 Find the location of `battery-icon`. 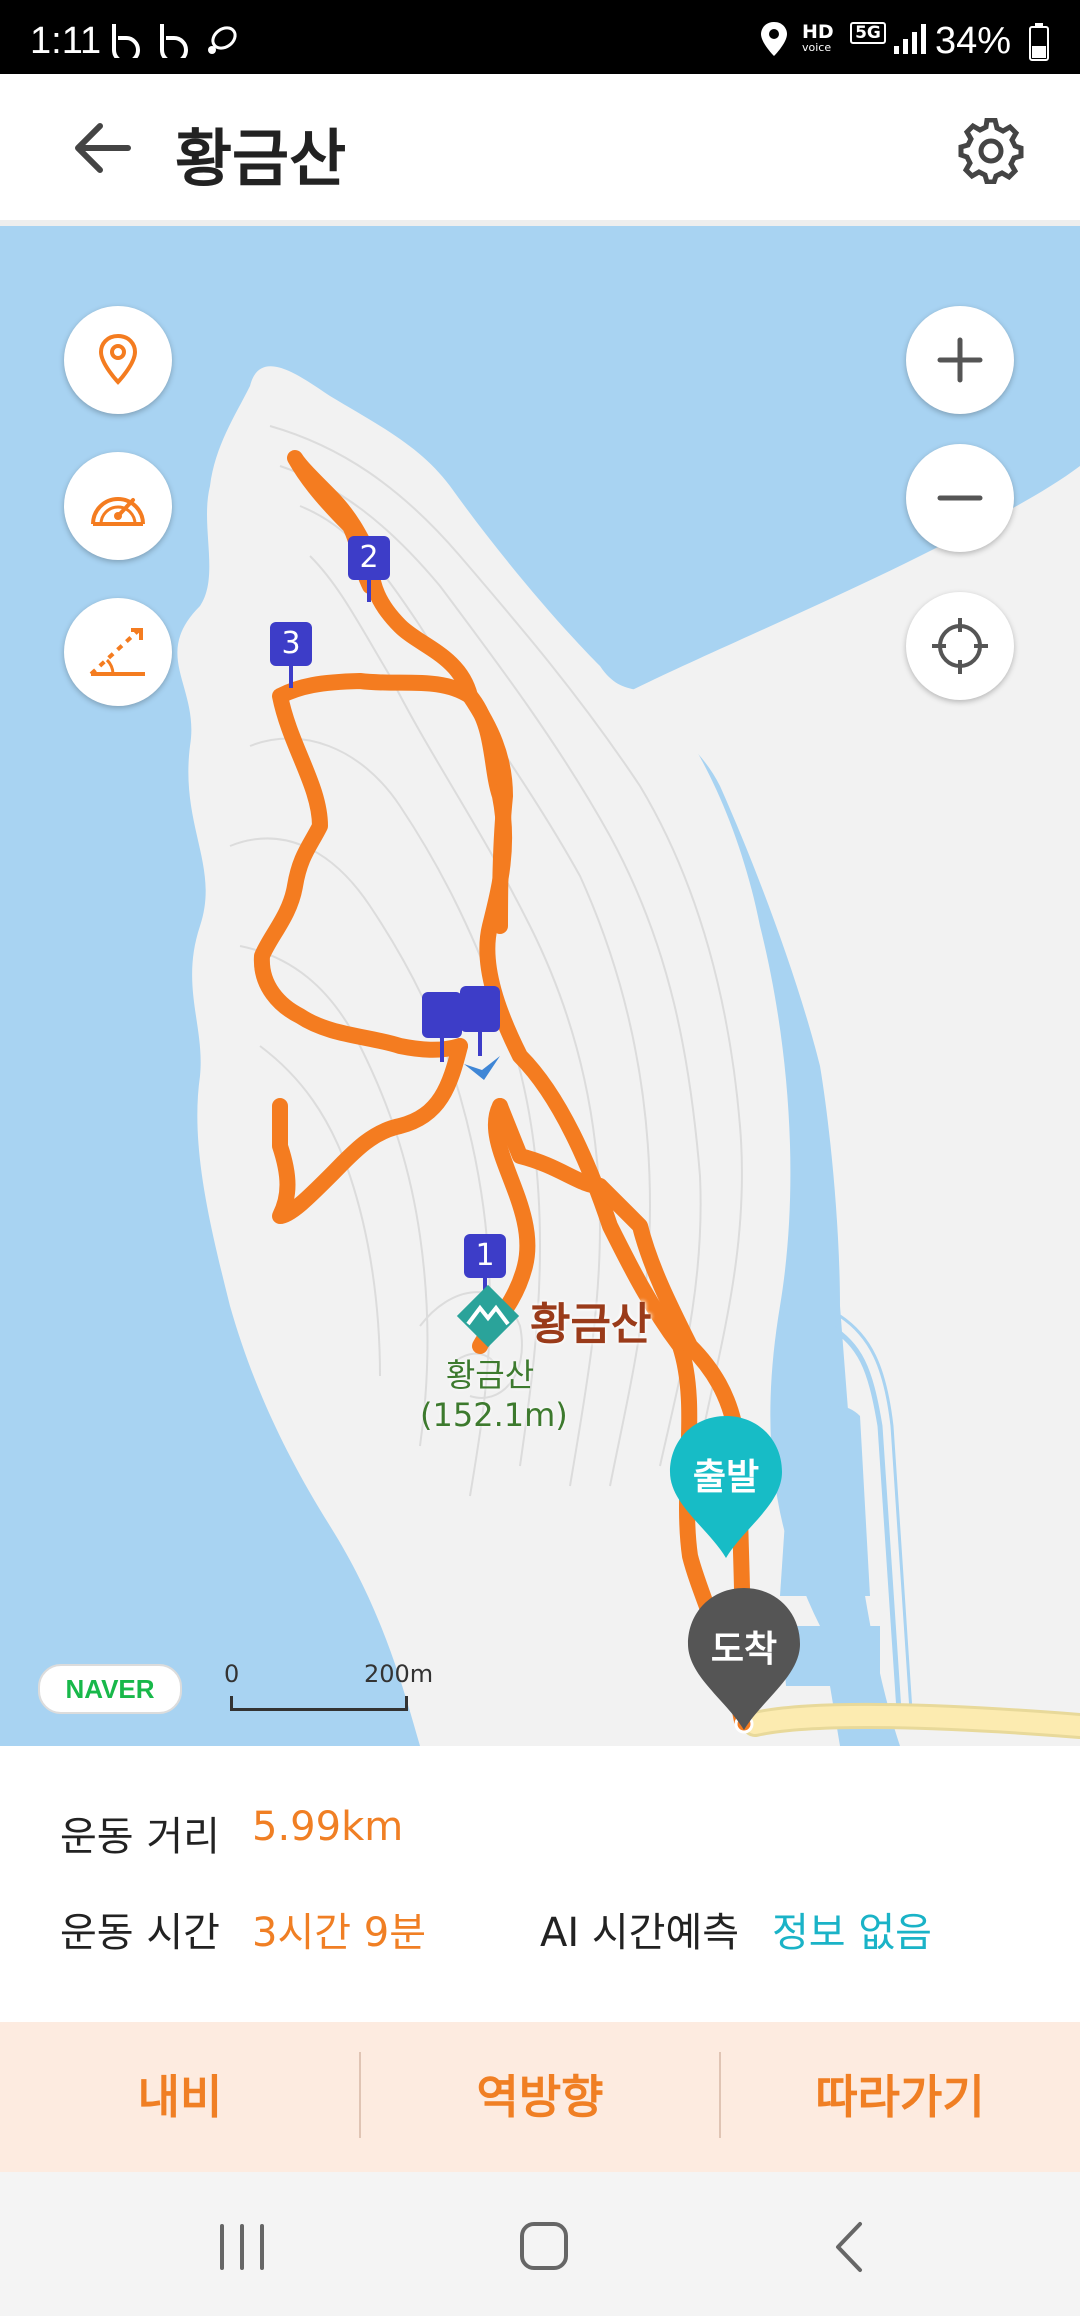

battery-icon is located at coordinates (1039, 42).